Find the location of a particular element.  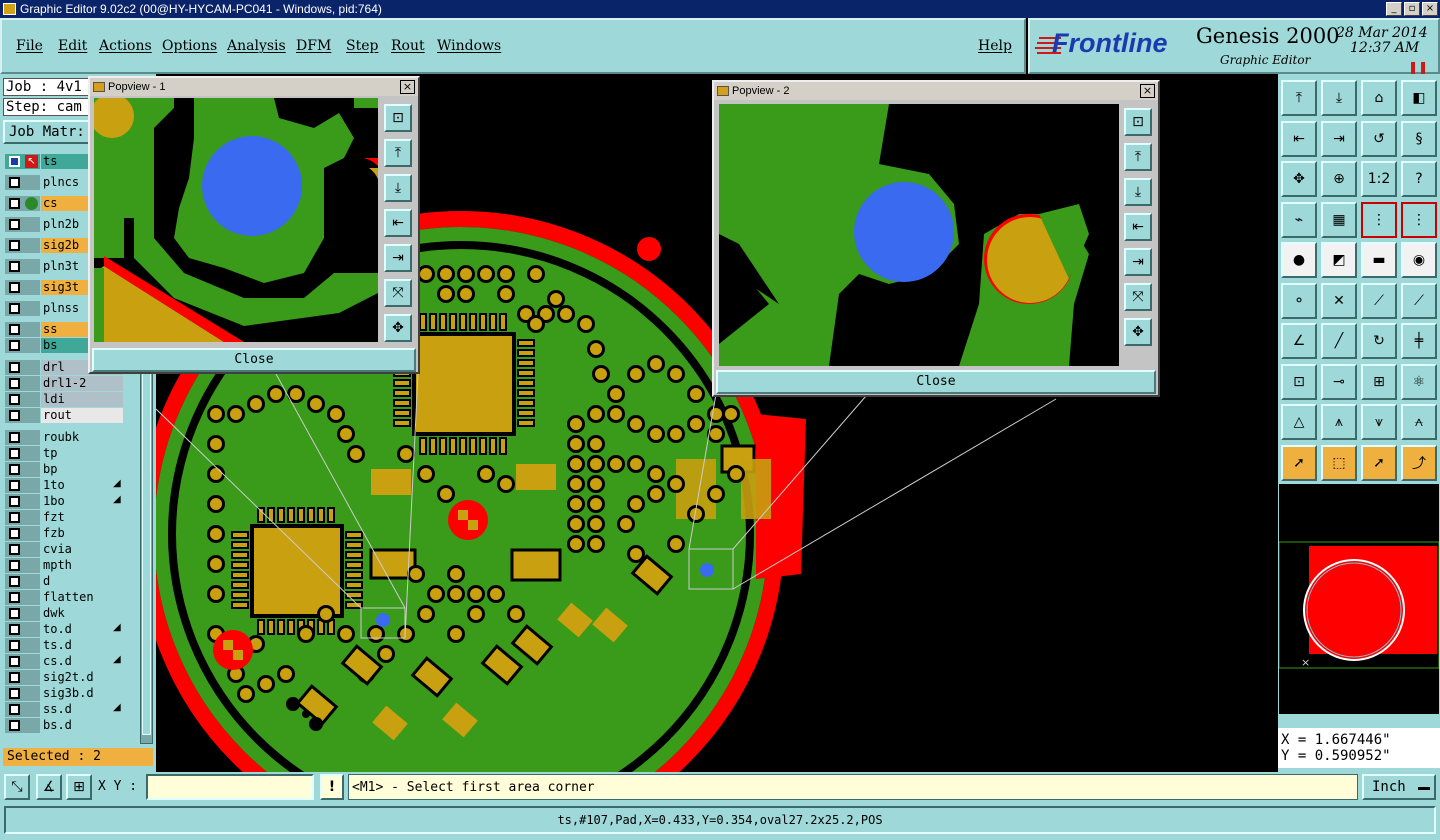

layer-row: drl1-2 is located at coordinates (64, 383).